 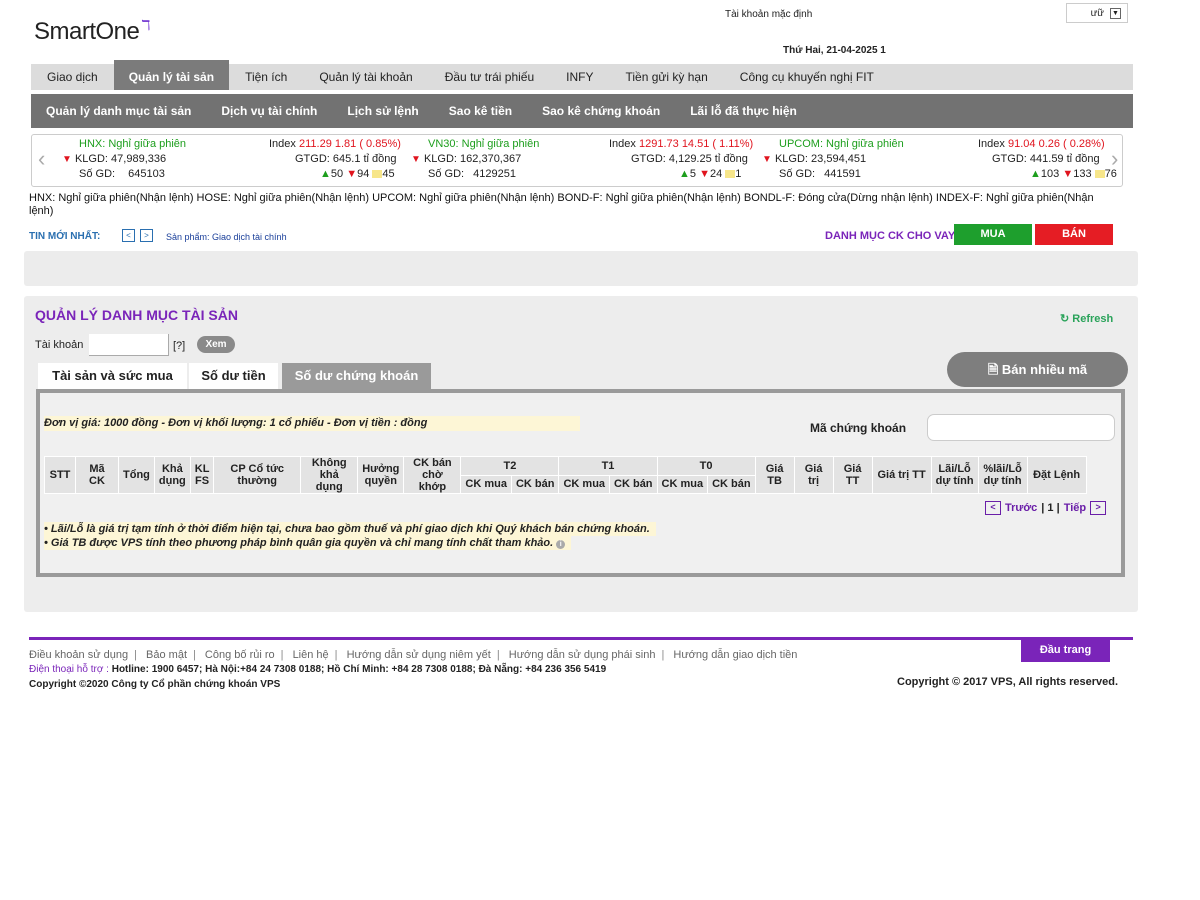 I want to click on klgd-value: 162,370,367, so click(x=491, y=159).